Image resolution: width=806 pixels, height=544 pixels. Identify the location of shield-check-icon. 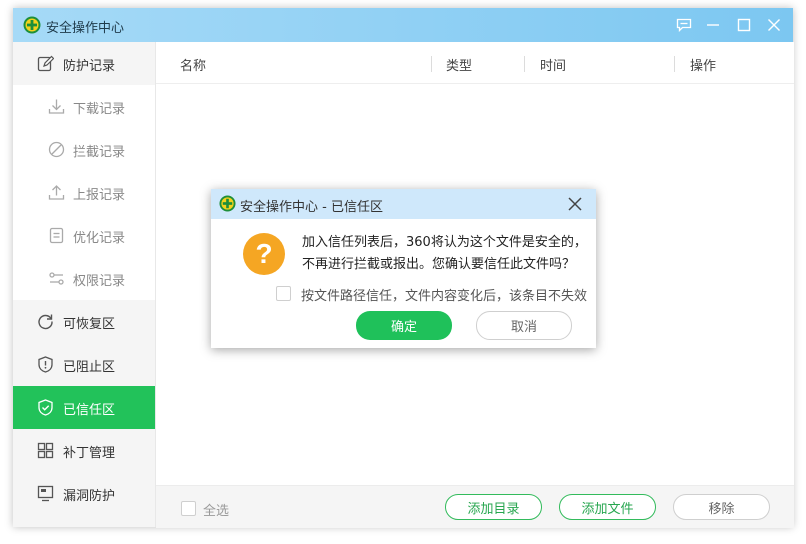
(45, 407).